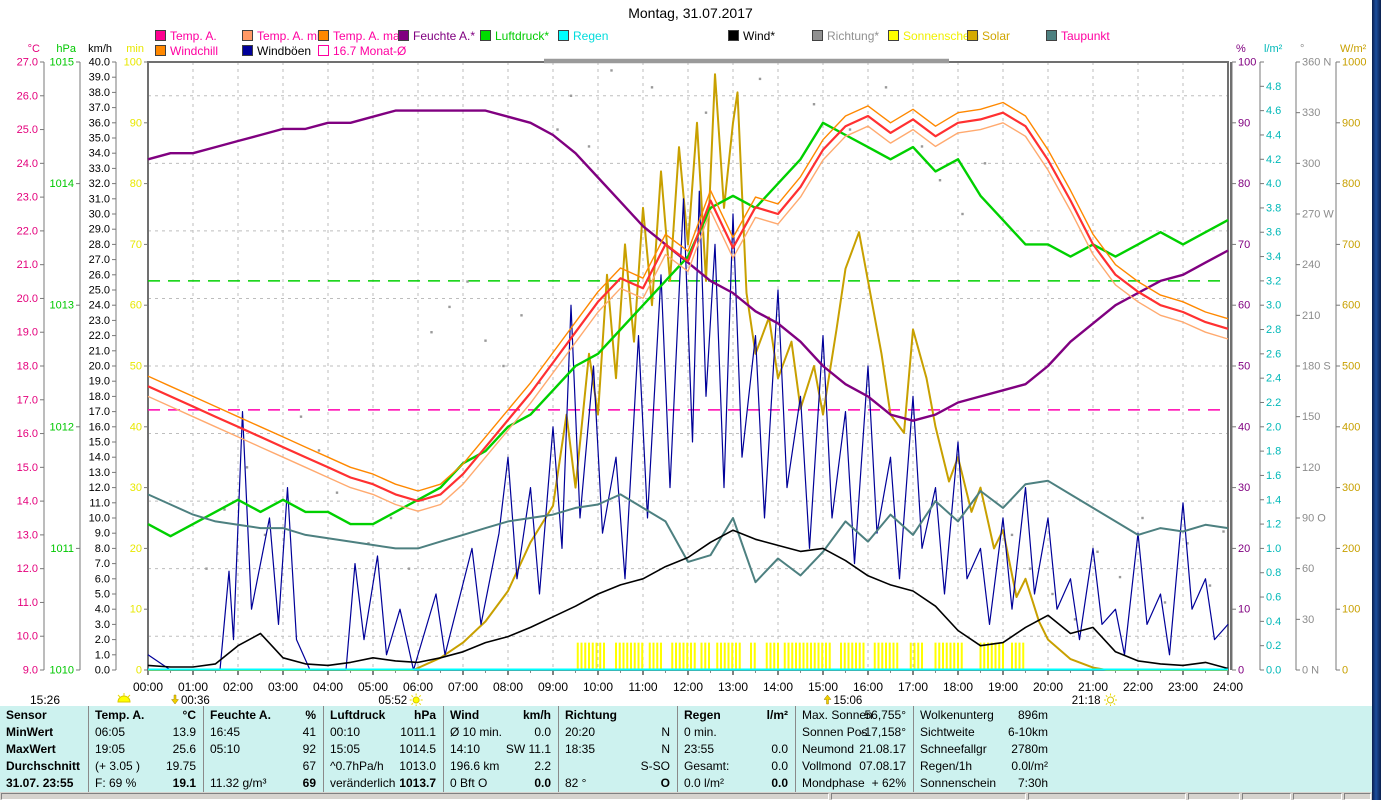 The image size is (1381, 800). What do you see at coordinates (737, 749) in the screenshot?
I see `table-cell: 23:55 0.0` at bounding box center [737, 749].